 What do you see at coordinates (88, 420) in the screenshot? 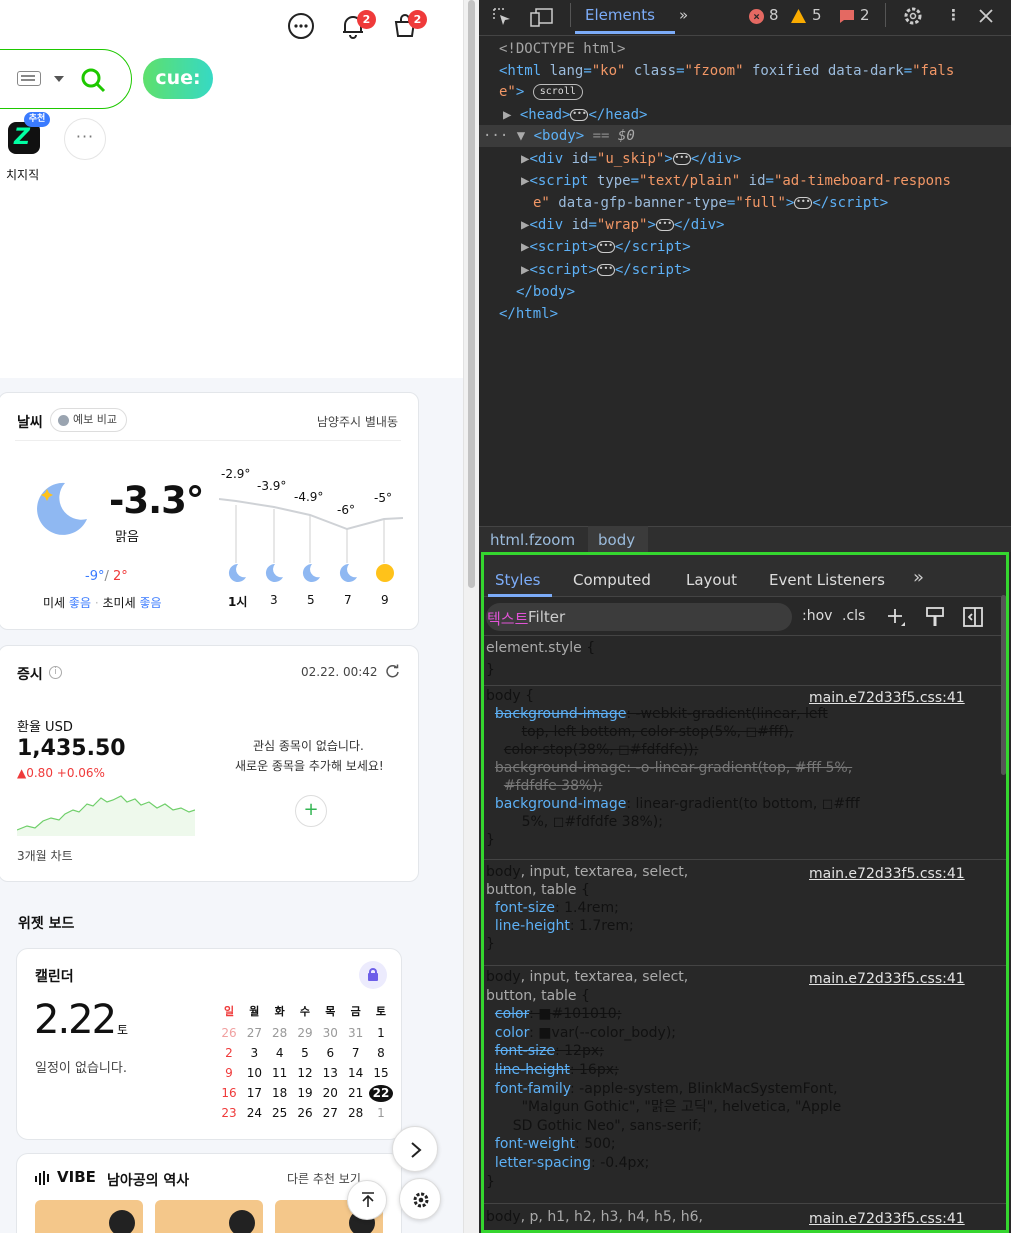
I see `forecast-compare-button: 예보 비교` at bounding box center [88, 420].